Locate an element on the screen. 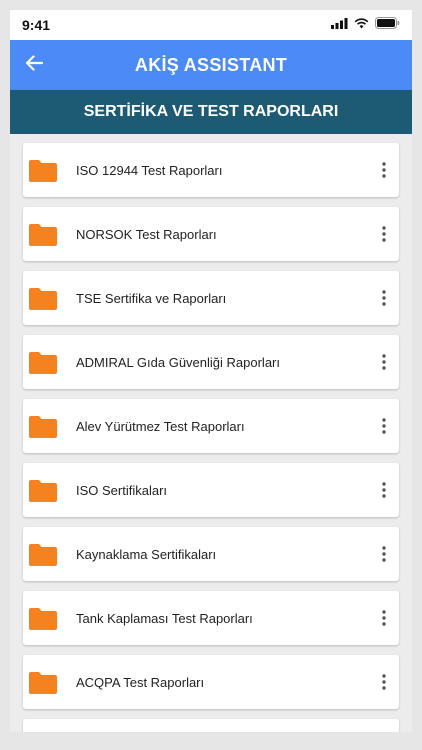  list-item-label: Alev Yürütmez Test Raporları is located at coordinates (160, 426).